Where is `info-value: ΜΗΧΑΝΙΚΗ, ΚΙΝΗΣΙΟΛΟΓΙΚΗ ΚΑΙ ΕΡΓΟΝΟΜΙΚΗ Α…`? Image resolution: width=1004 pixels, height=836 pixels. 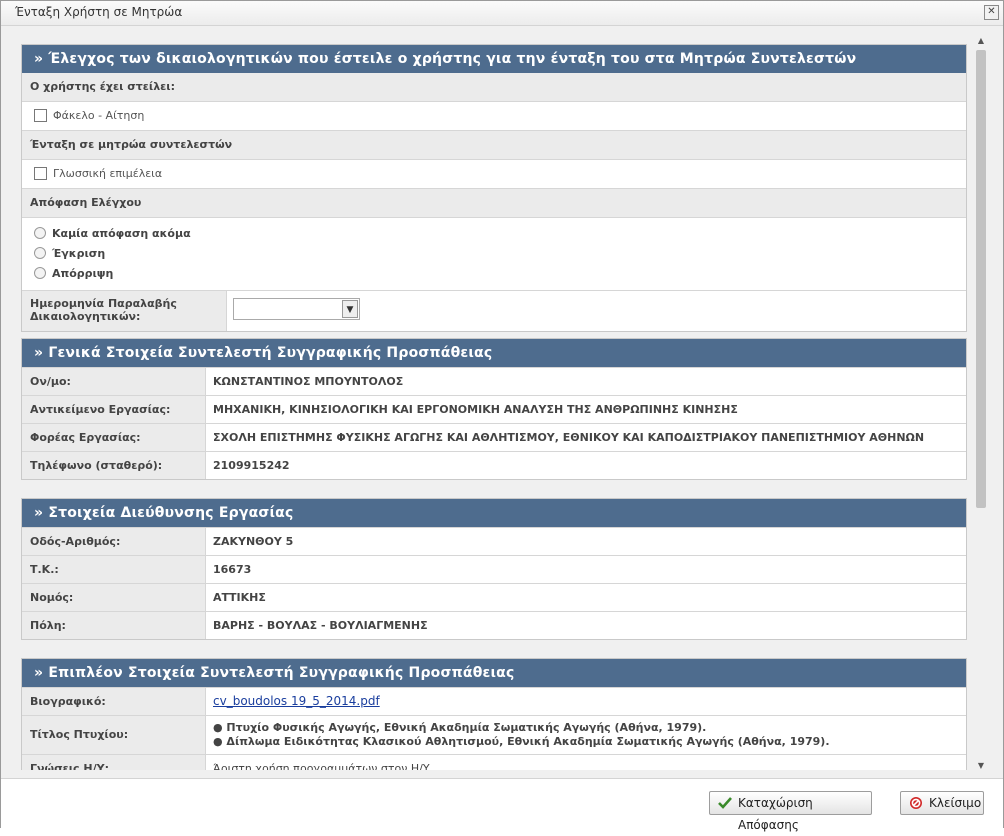 info-value: ΜΗΧΑΝΙΚΗ, ΚΙΝΗΣΙΟΛΟΓΙΚΗ ΚΑΙ ΕΡΓΟΝΟΜΙΚΗ Α… is located at coordinates (475, 409).